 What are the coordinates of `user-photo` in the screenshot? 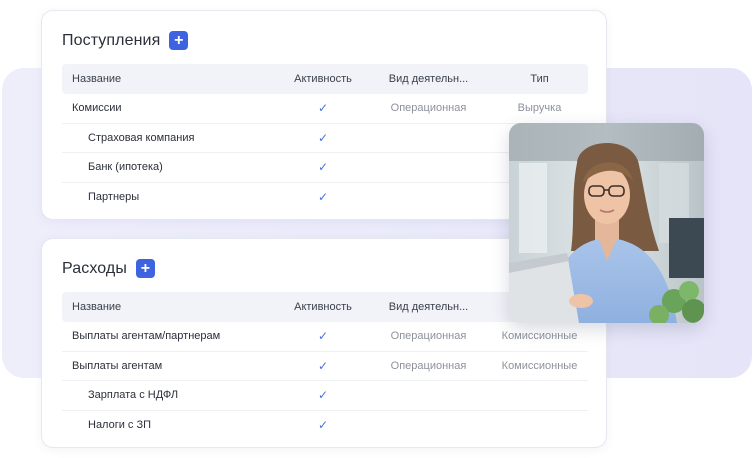 It's located at (606, 223).